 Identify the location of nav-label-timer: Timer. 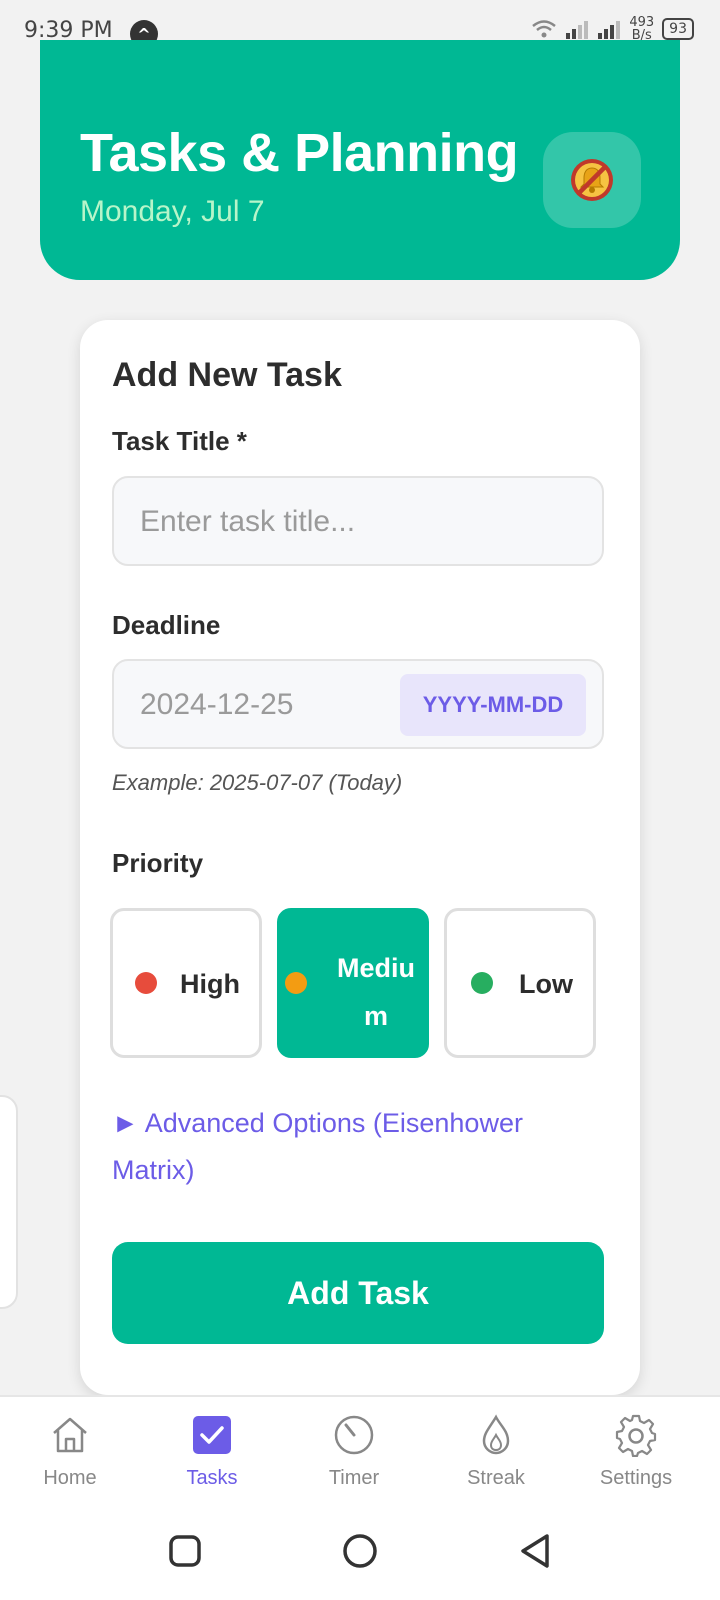
(354, 1478).